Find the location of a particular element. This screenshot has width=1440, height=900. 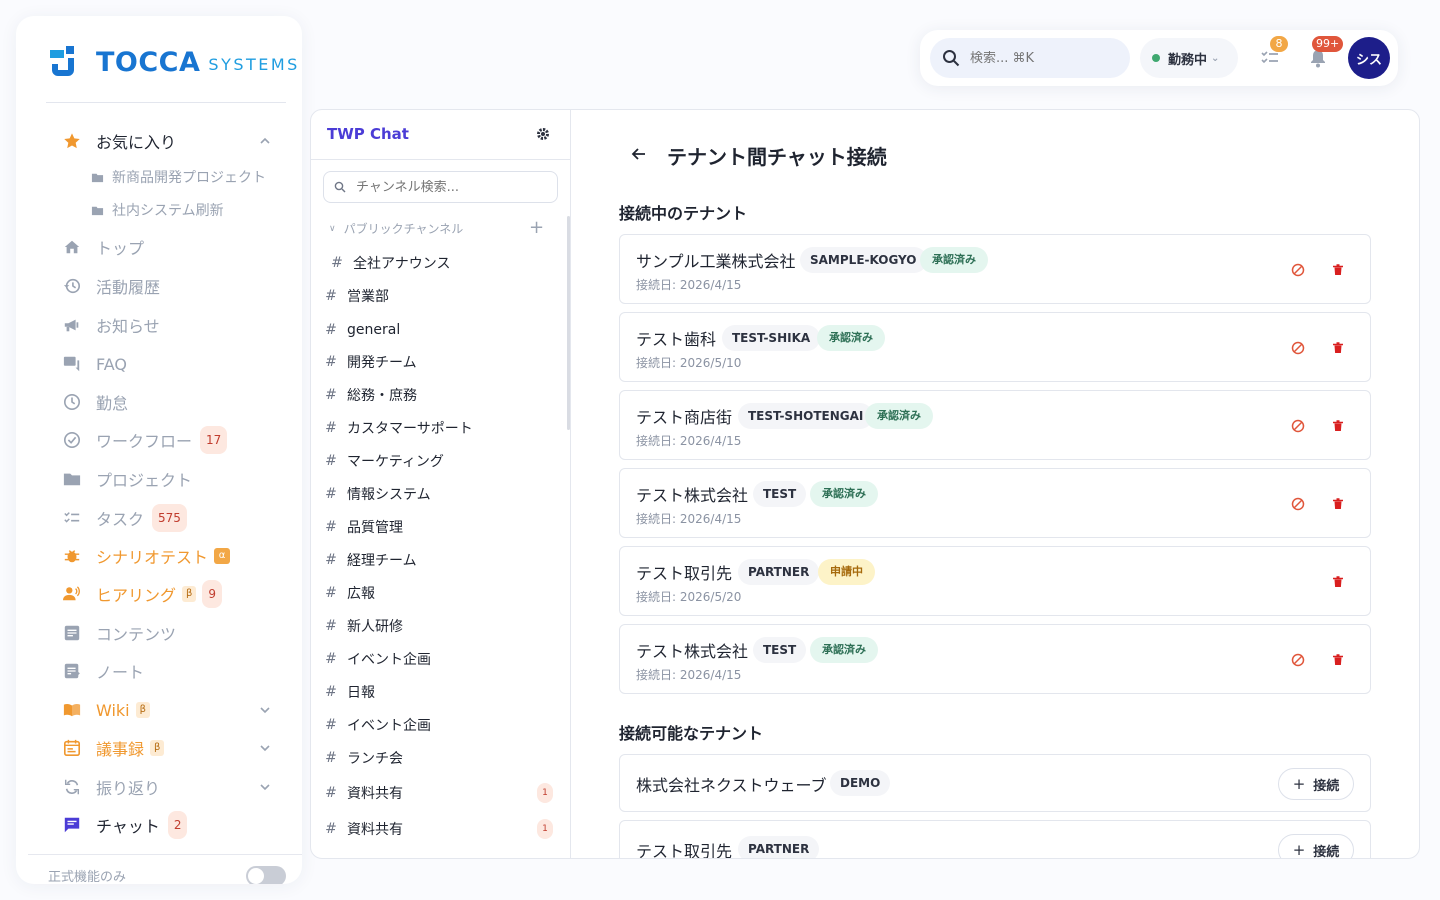

channel-item: # general is located at coordinates (441, 330).